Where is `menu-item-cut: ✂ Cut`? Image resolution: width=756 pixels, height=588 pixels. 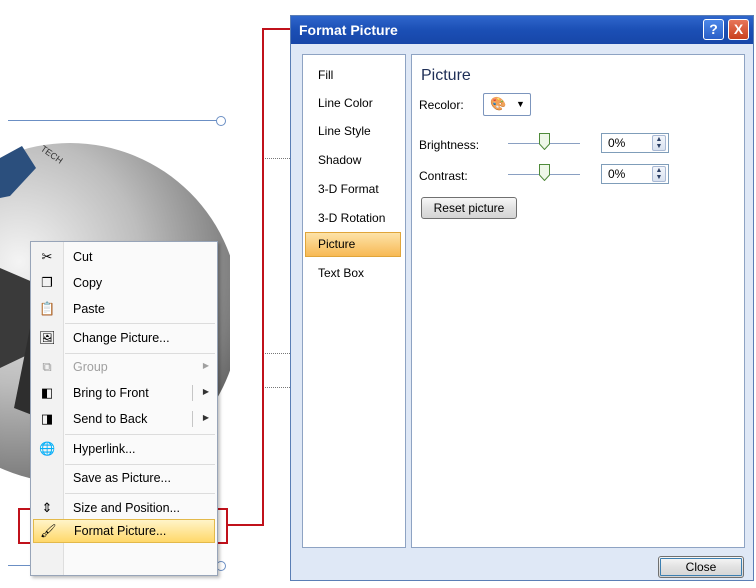
menu-item-cut: ✂ Cut is located at coordinates (124, 257).